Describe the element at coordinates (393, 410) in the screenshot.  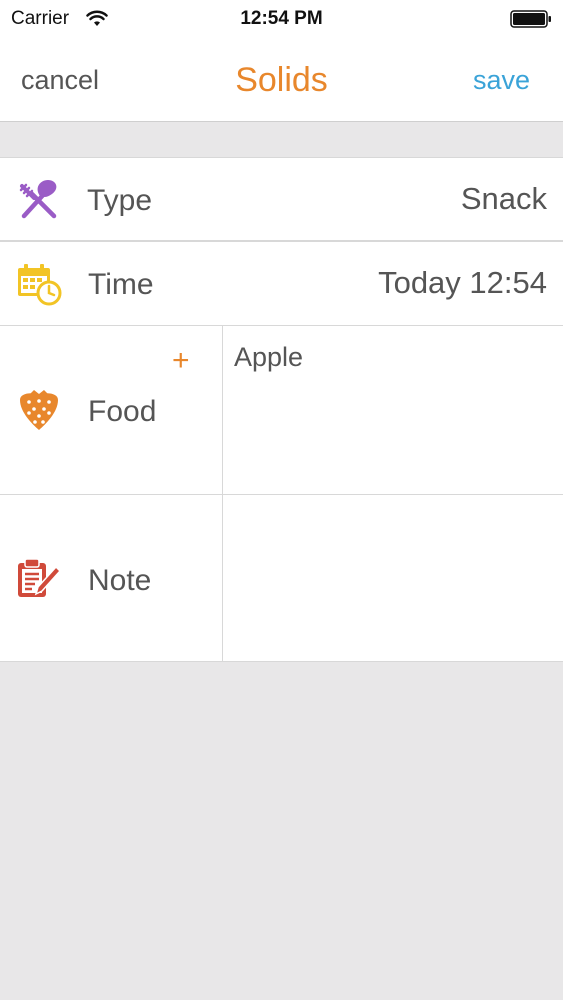
I see `food-text-field: Apple` at that location.